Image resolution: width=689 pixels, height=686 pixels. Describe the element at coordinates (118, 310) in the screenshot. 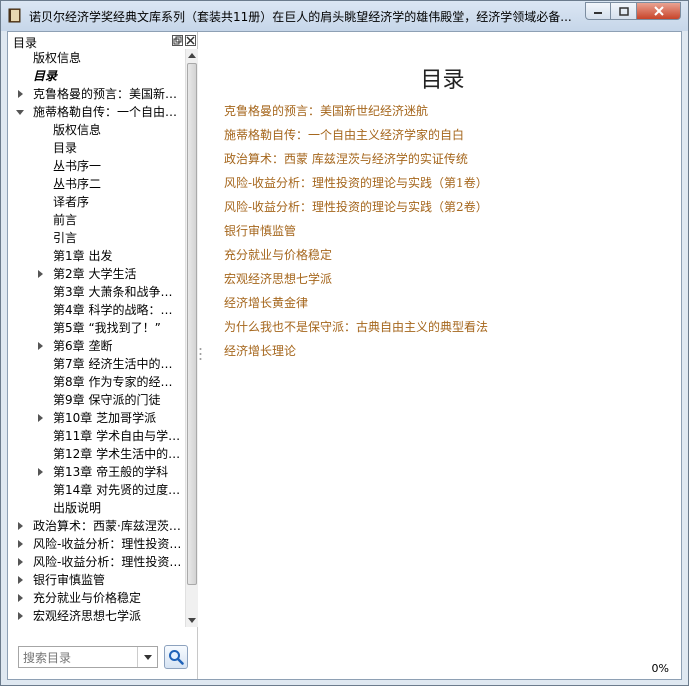

I see `toc-tree-item-label: 第4章 科学的战略：经济学` at that location.